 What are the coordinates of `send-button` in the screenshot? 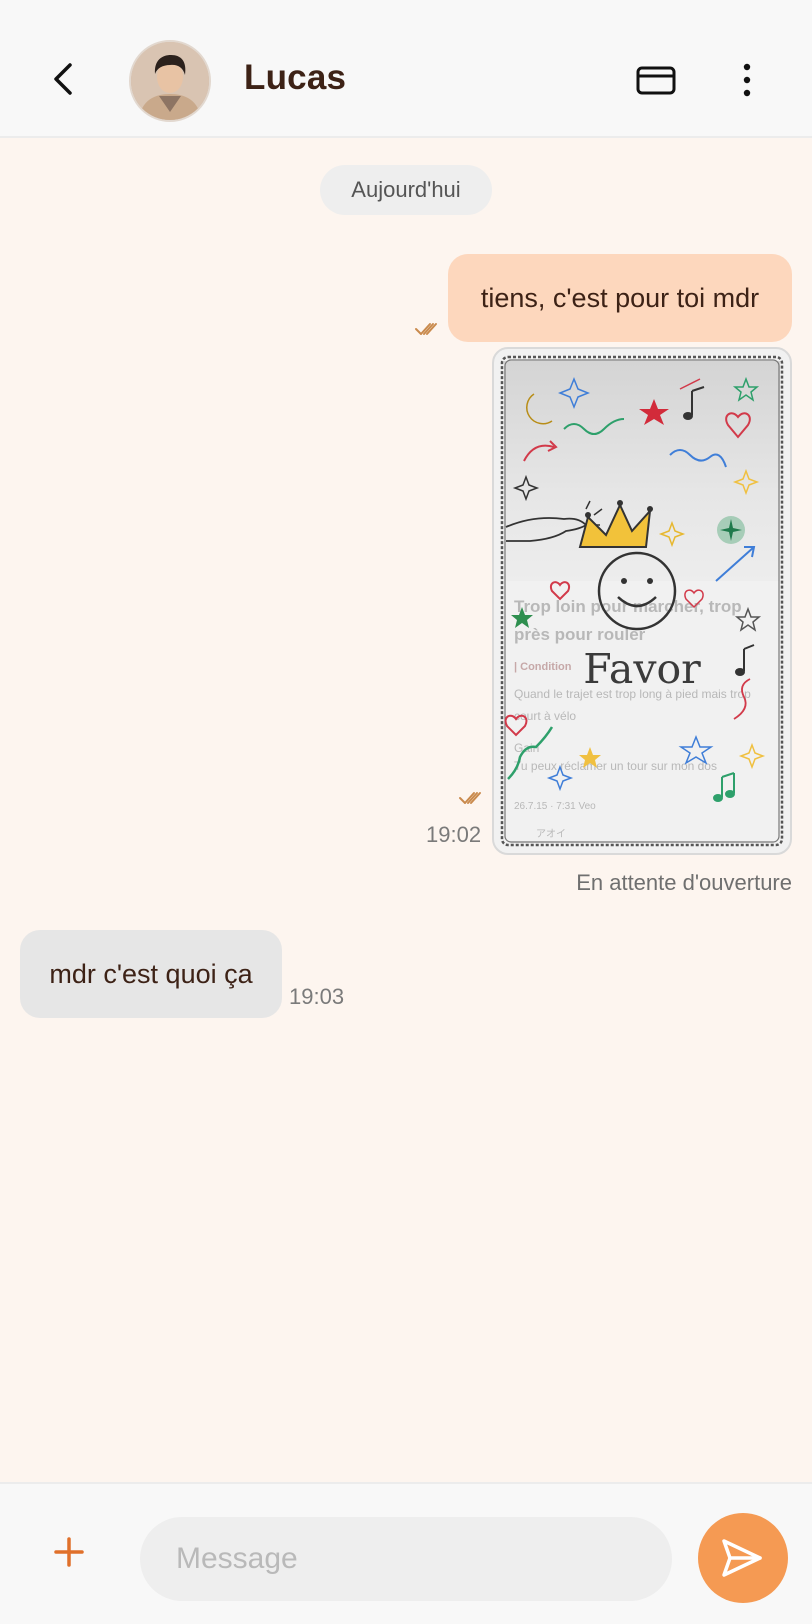 It's located at (743, 1558).